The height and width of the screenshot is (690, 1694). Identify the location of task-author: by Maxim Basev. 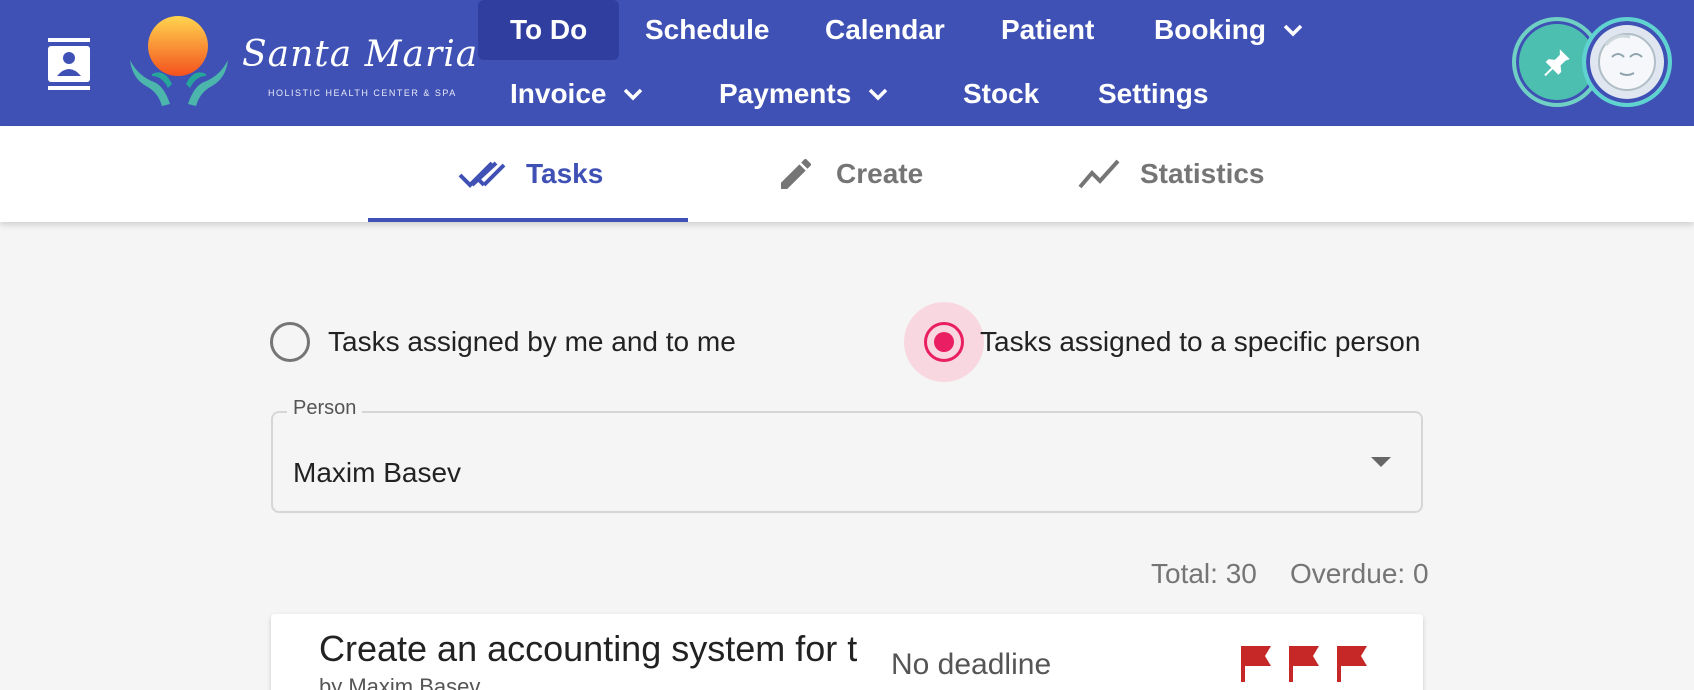
(400, 682).